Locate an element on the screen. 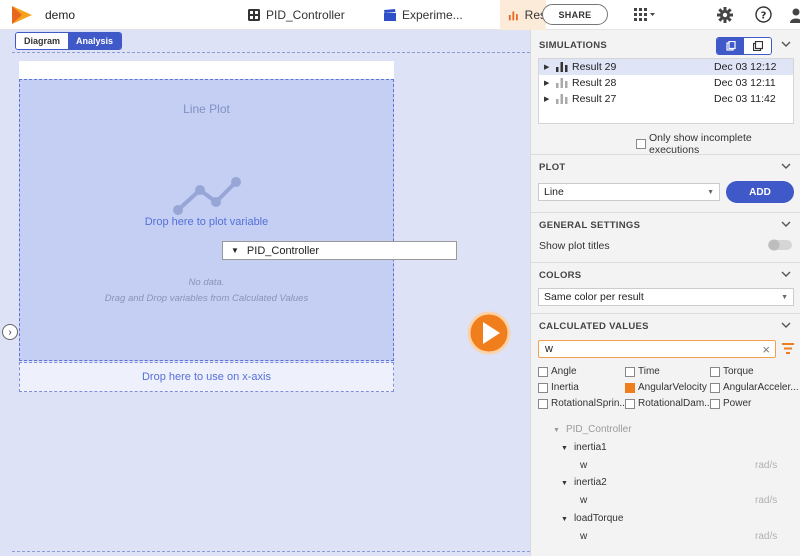  filter-power: Power is located at coordinates (730, 403).